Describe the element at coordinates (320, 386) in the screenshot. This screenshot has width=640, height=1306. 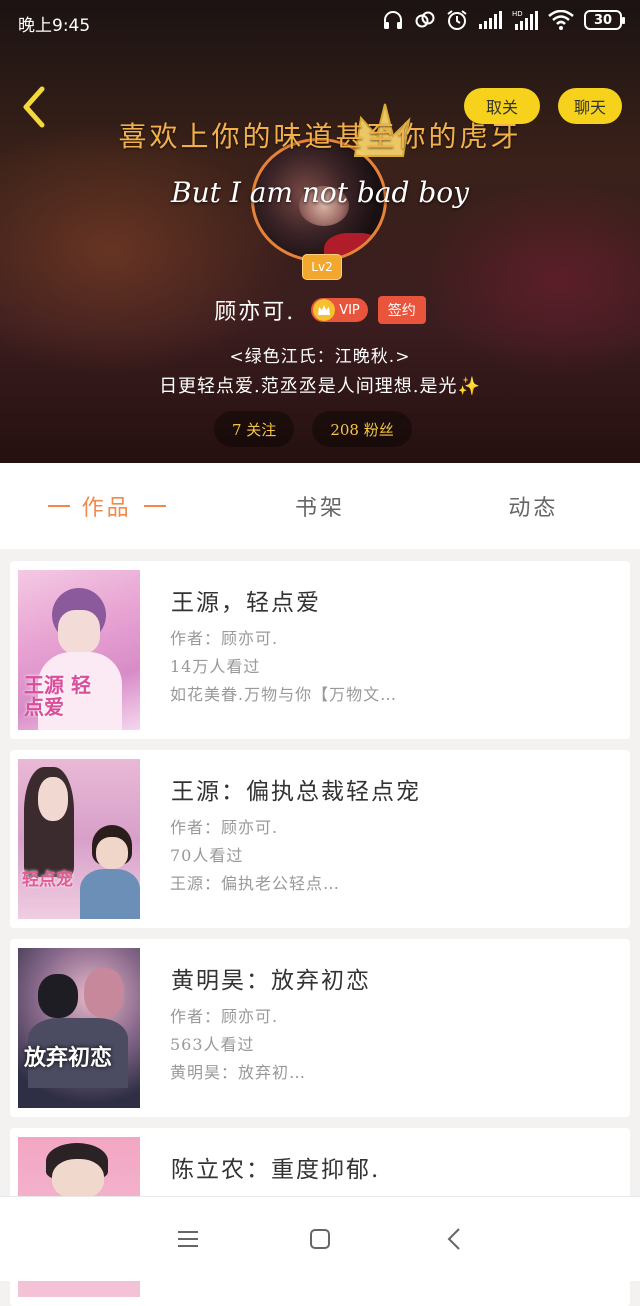
I see `bio-line-2: 日更轻点爱.范丞丞是人间理想.是光✨` at that location.